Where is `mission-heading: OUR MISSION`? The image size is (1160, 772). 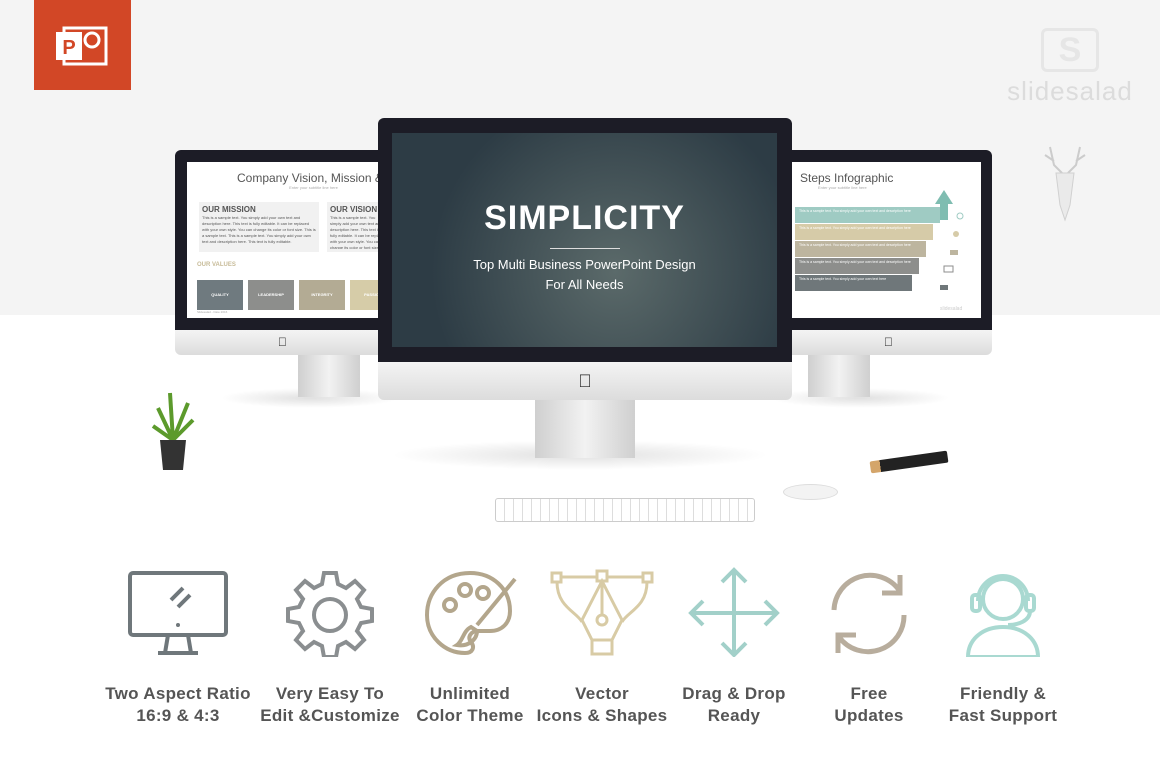 mission-heading: OUR MISSION is located at coordinates (229, 209).